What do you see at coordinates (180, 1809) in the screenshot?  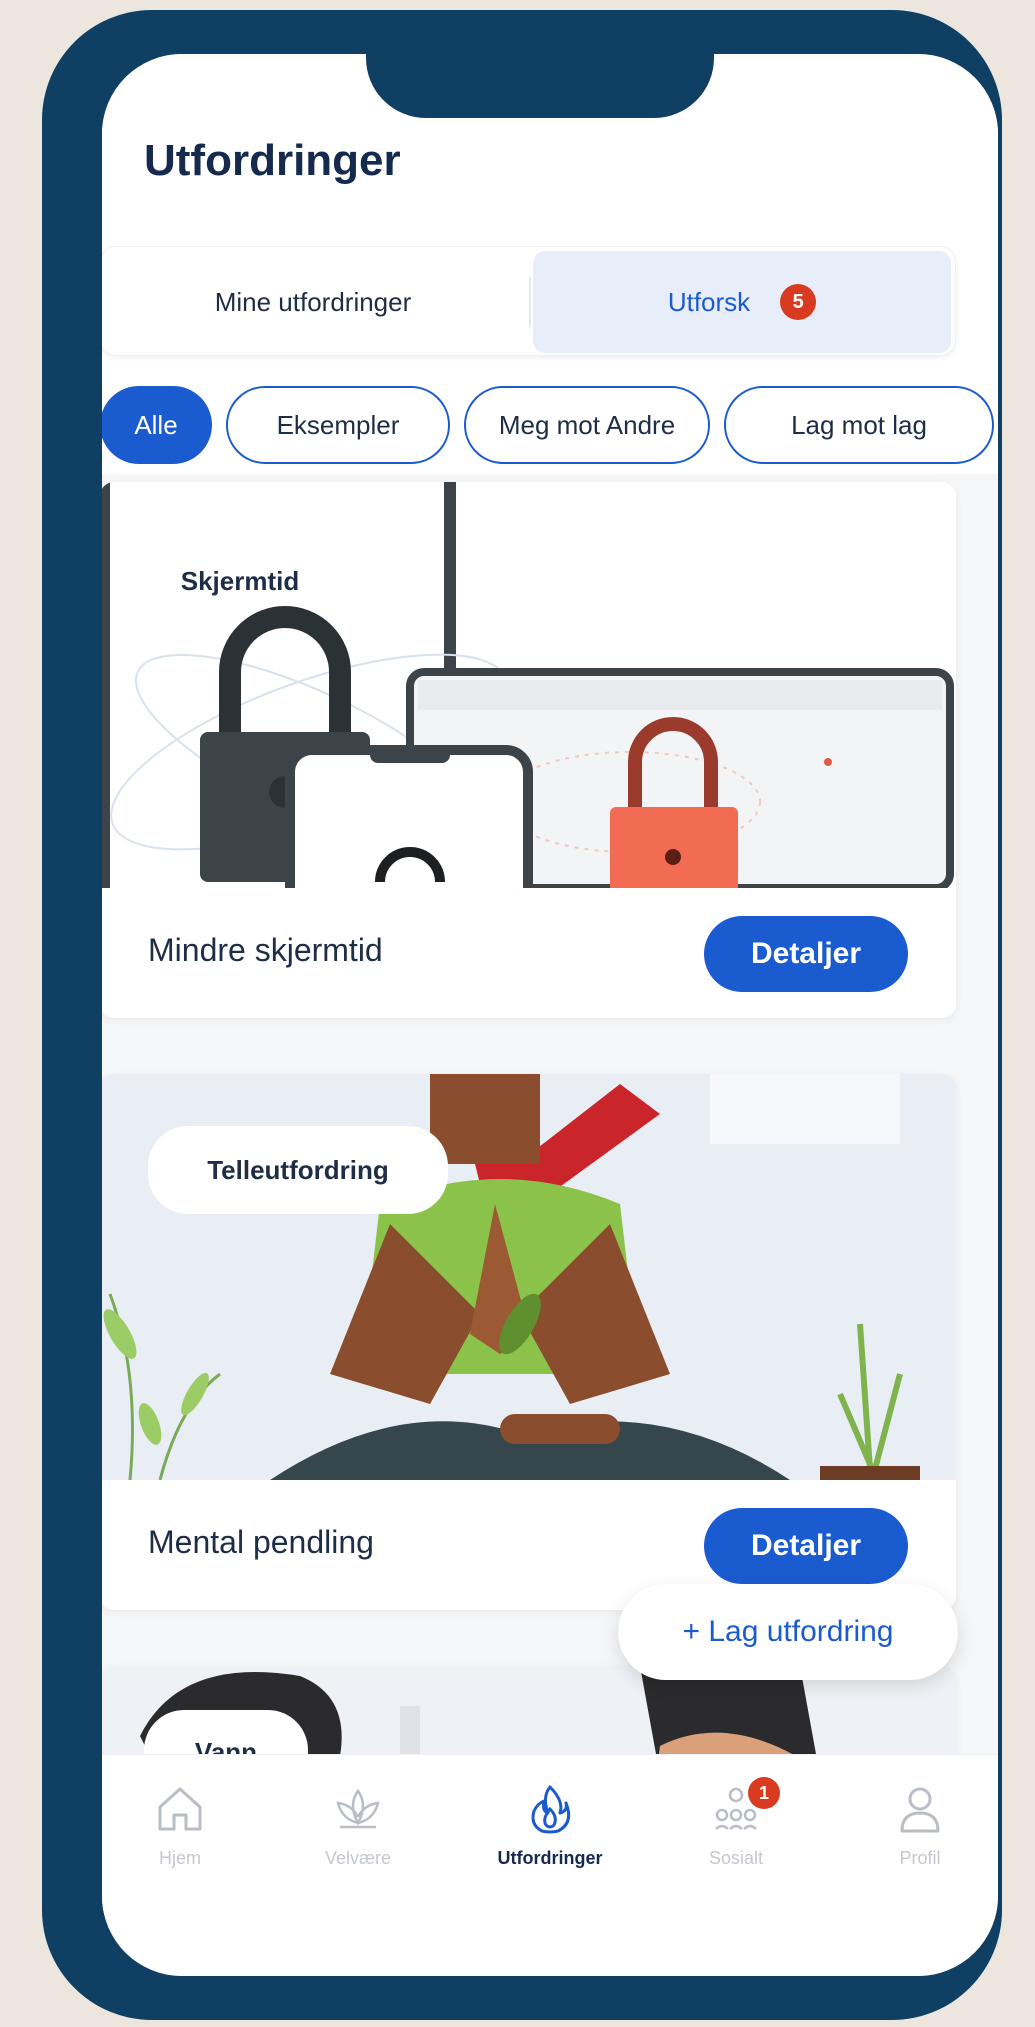 I see `home-icon` at bounding box center [180, 1809].